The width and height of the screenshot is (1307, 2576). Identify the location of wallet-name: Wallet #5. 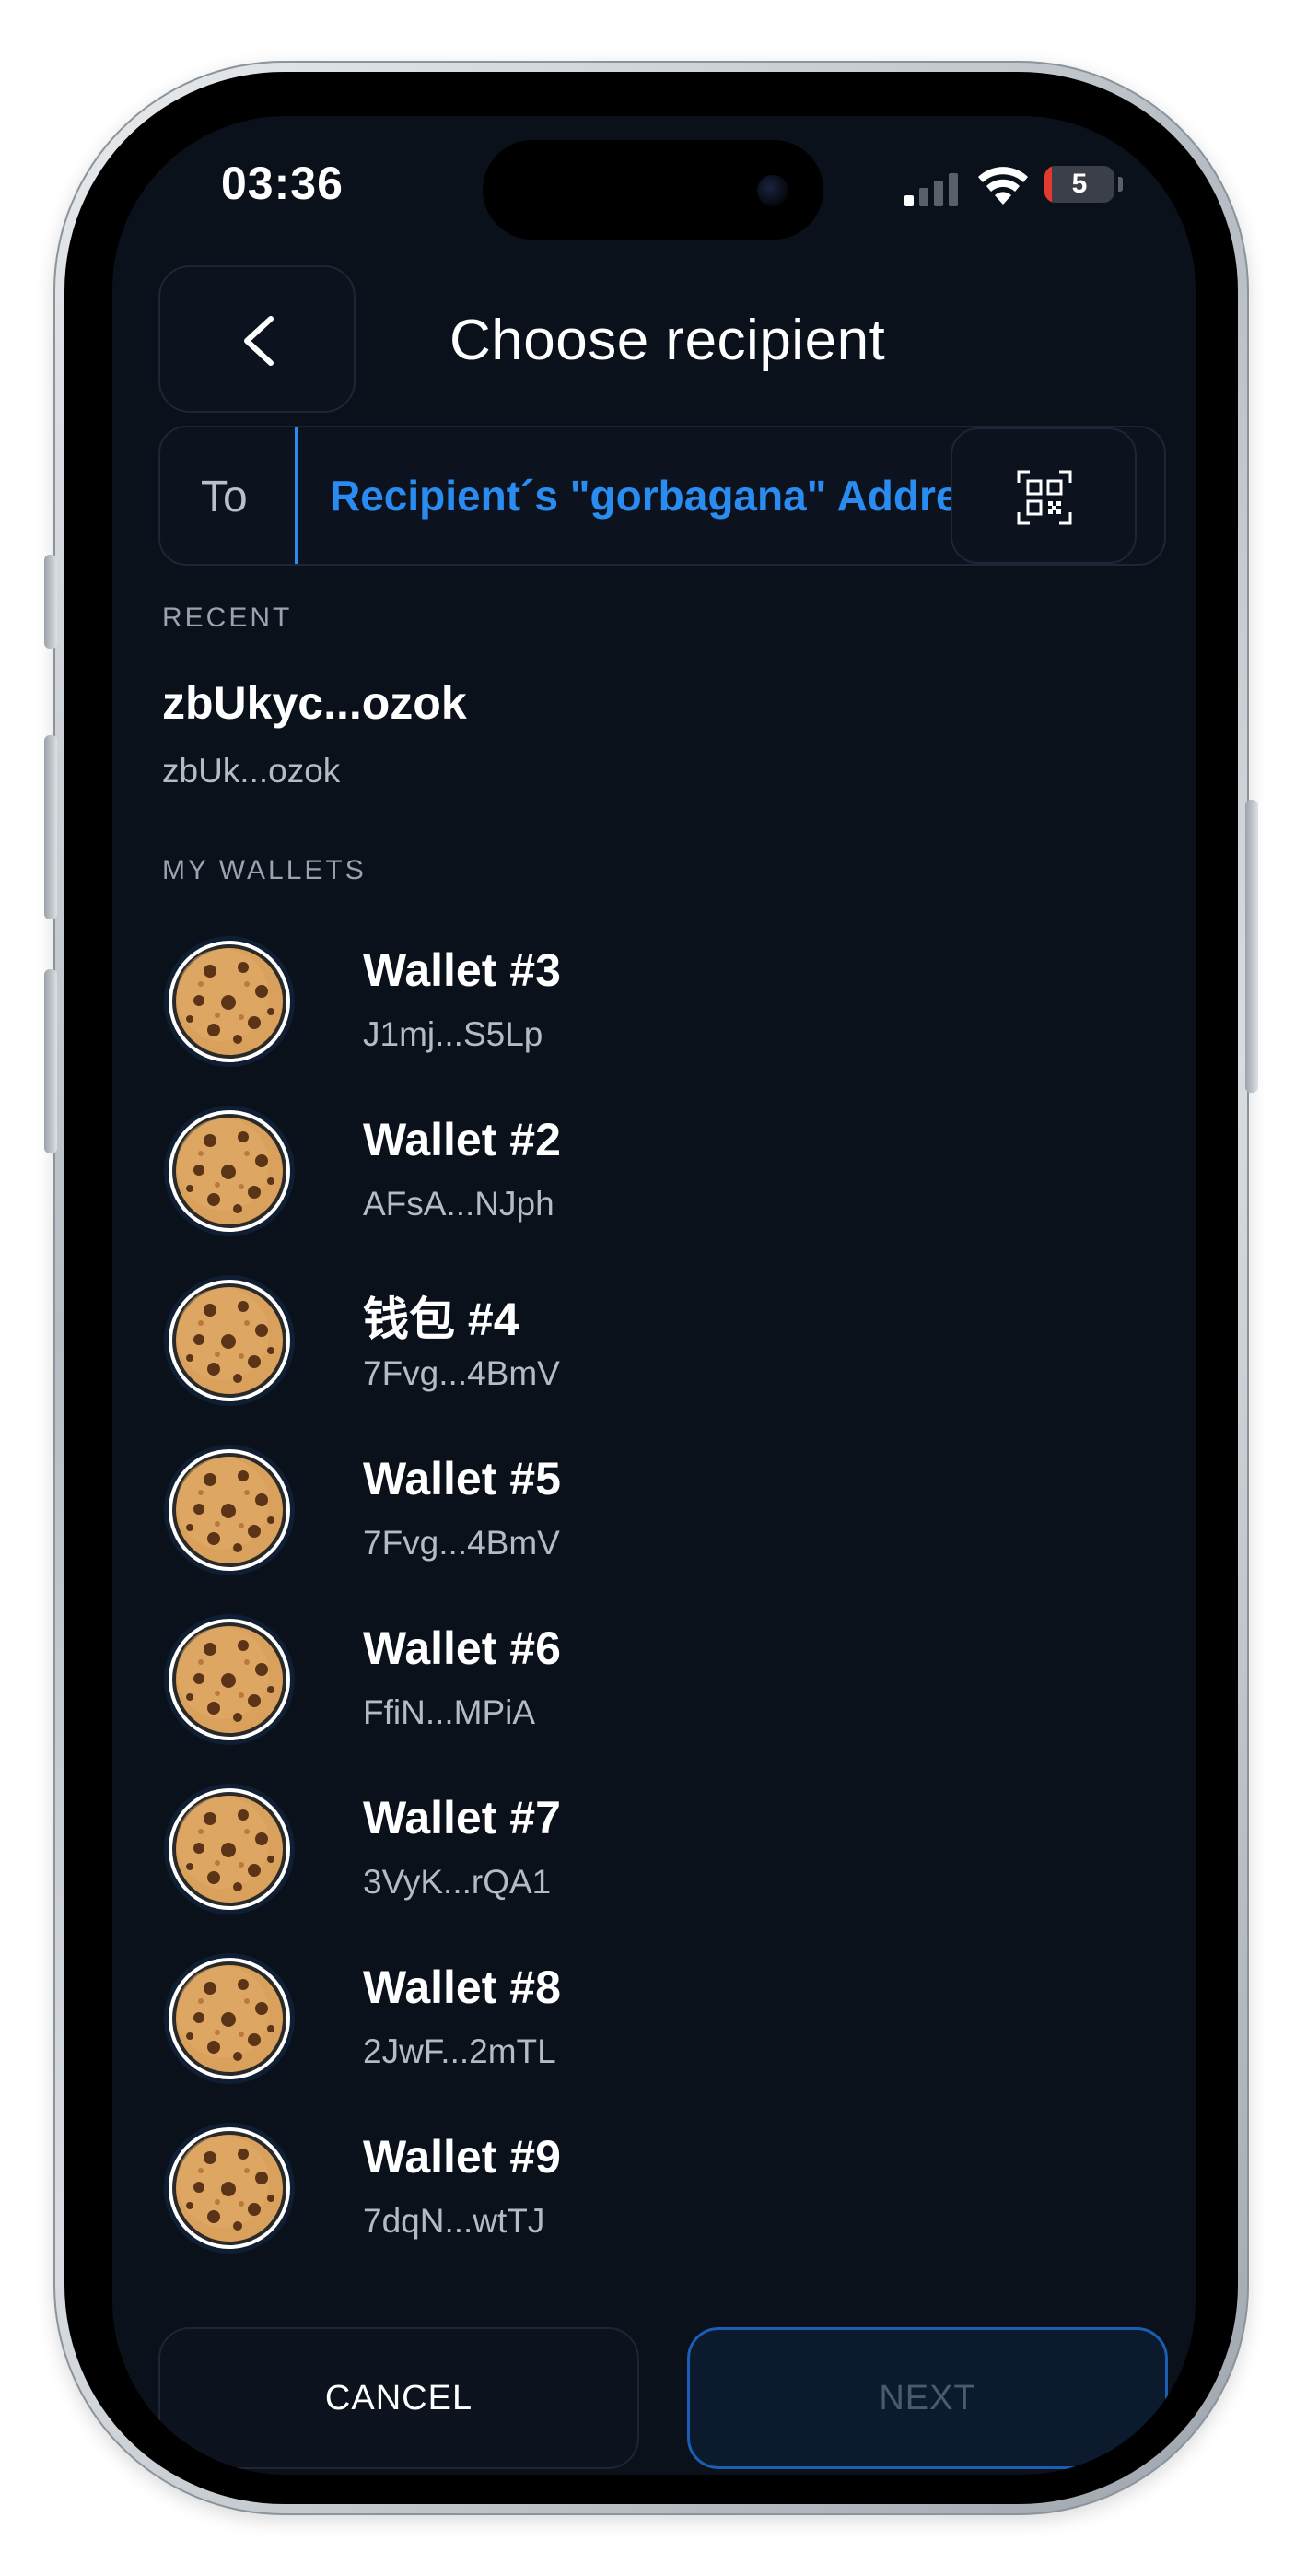
(462, 1479).